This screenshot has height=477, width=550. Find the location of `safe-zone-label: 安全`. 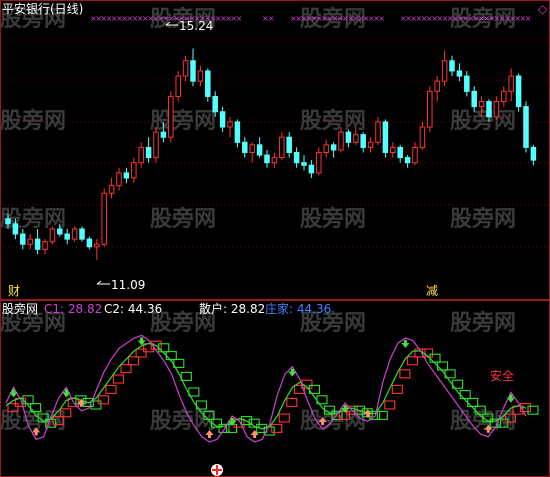

safe-zone-label: 安全 is located at coordinates (502, 375).